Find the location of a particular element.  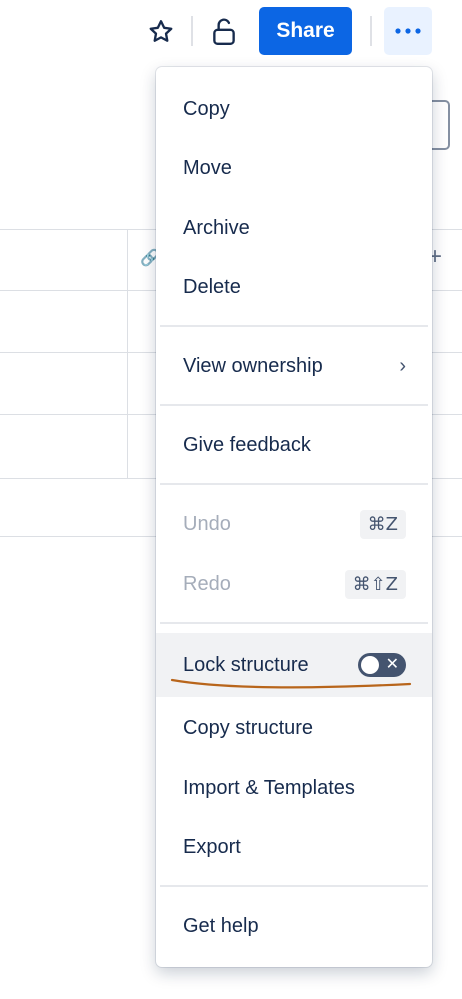

menu-item-lock-structure: Lock structure ✕ is located at coordinates (294, 665).